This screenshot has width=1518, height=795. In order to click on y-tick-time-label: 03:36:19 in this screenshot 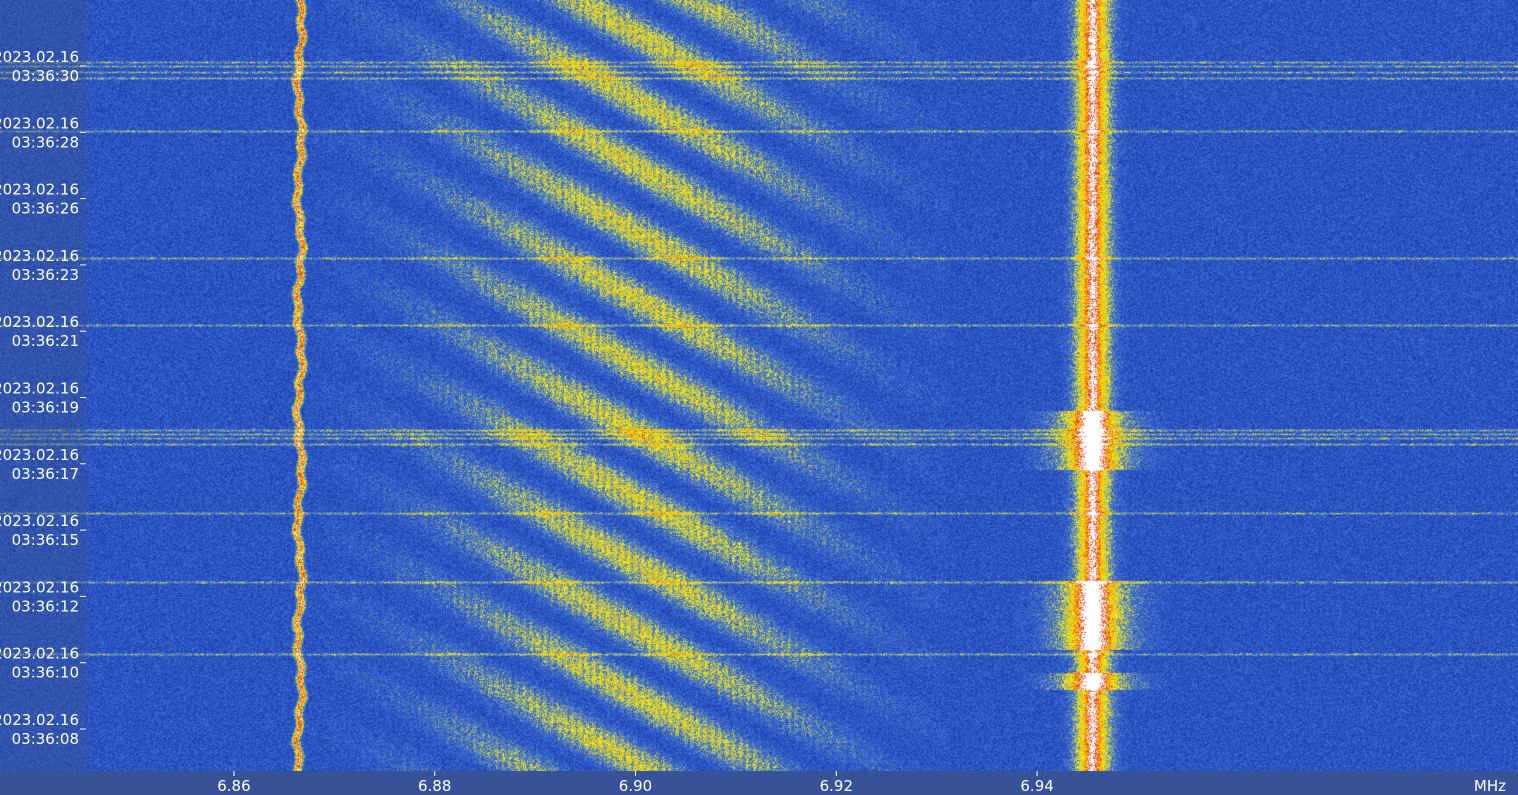, I will do `click(45, 408)`.